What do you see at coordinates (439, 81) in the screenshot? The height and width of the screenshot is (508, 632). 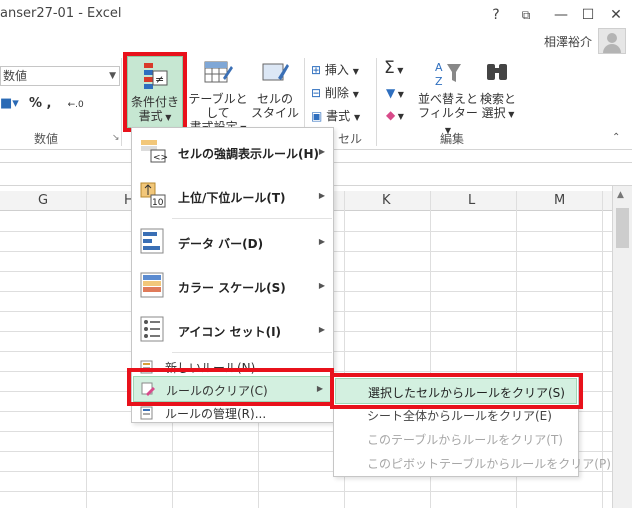 I see `svg-text: Z` at bounding box center [439, 81].